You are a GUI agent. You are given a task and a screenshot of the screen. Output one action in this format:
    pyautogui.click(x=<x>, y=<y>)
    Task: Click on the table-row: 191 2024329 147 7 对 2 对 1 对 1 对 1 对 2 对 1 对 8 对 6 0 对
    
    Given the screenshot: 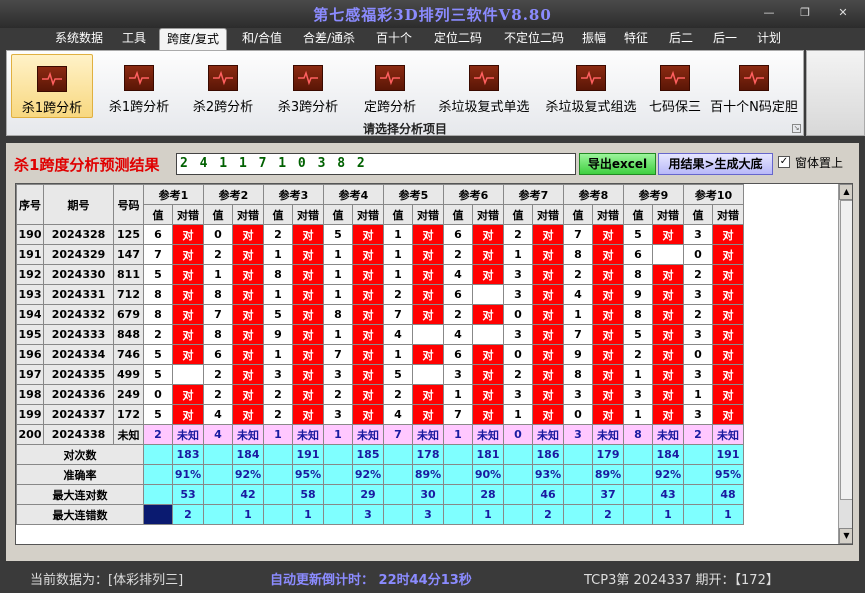 What is the action you would take?
    pyautogui.click(x=380, y=254)
    